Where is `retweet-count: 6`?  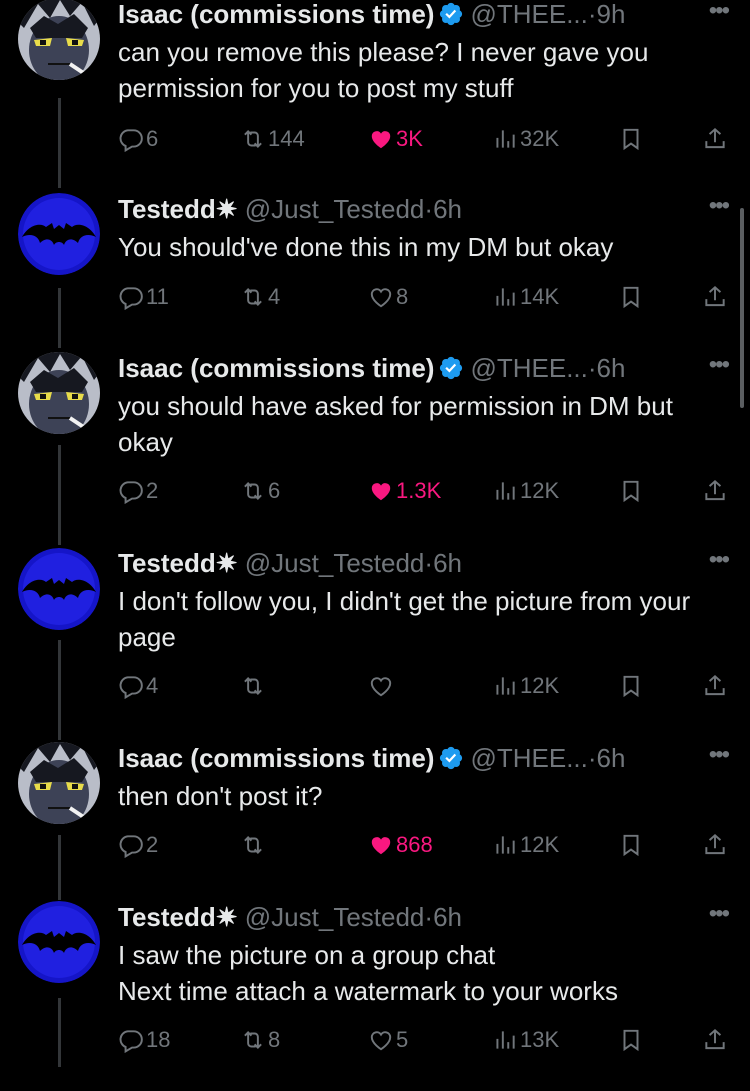
retweet-count: 6 is located at coordinates (274, 490).